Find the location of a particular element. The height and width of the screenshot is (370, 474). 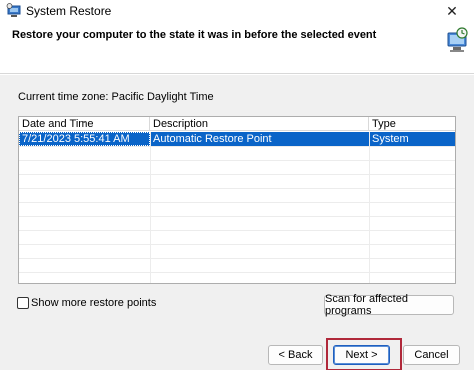

cell-date: 7/21/2023 5:55:41 AM is located at coordinates (84, 139).